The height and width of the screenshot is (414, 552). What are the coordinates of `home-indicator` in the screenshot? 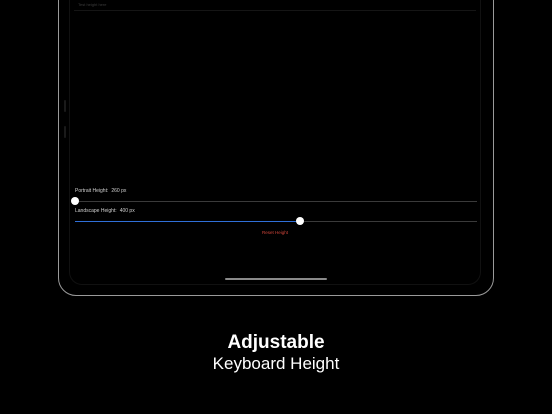 It's located at (276, 279).